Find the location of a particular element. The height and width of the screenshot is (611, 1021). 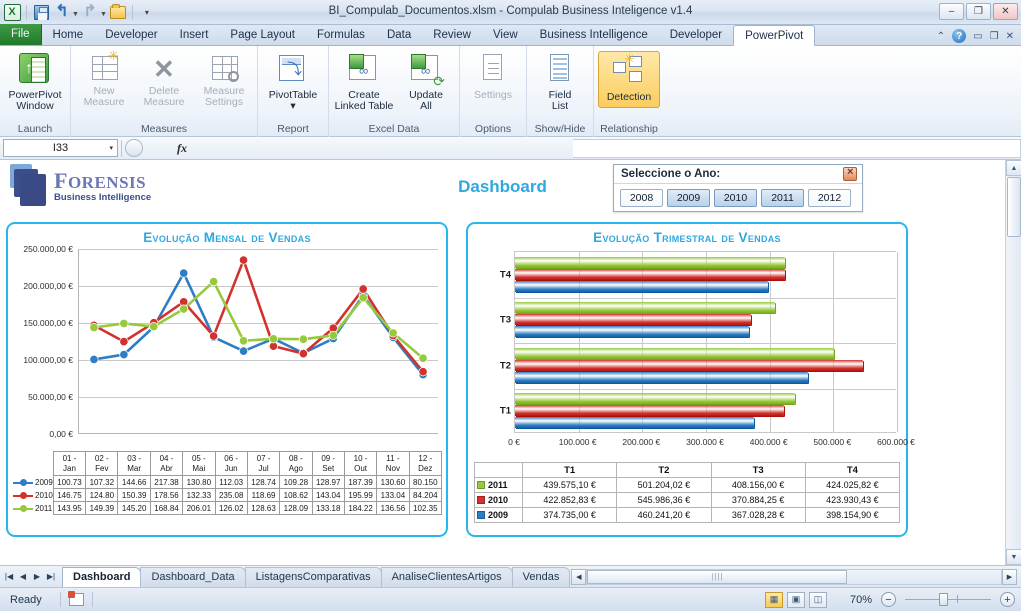

scroll-down-button: ▼ is located at coordinates (1013, 557).